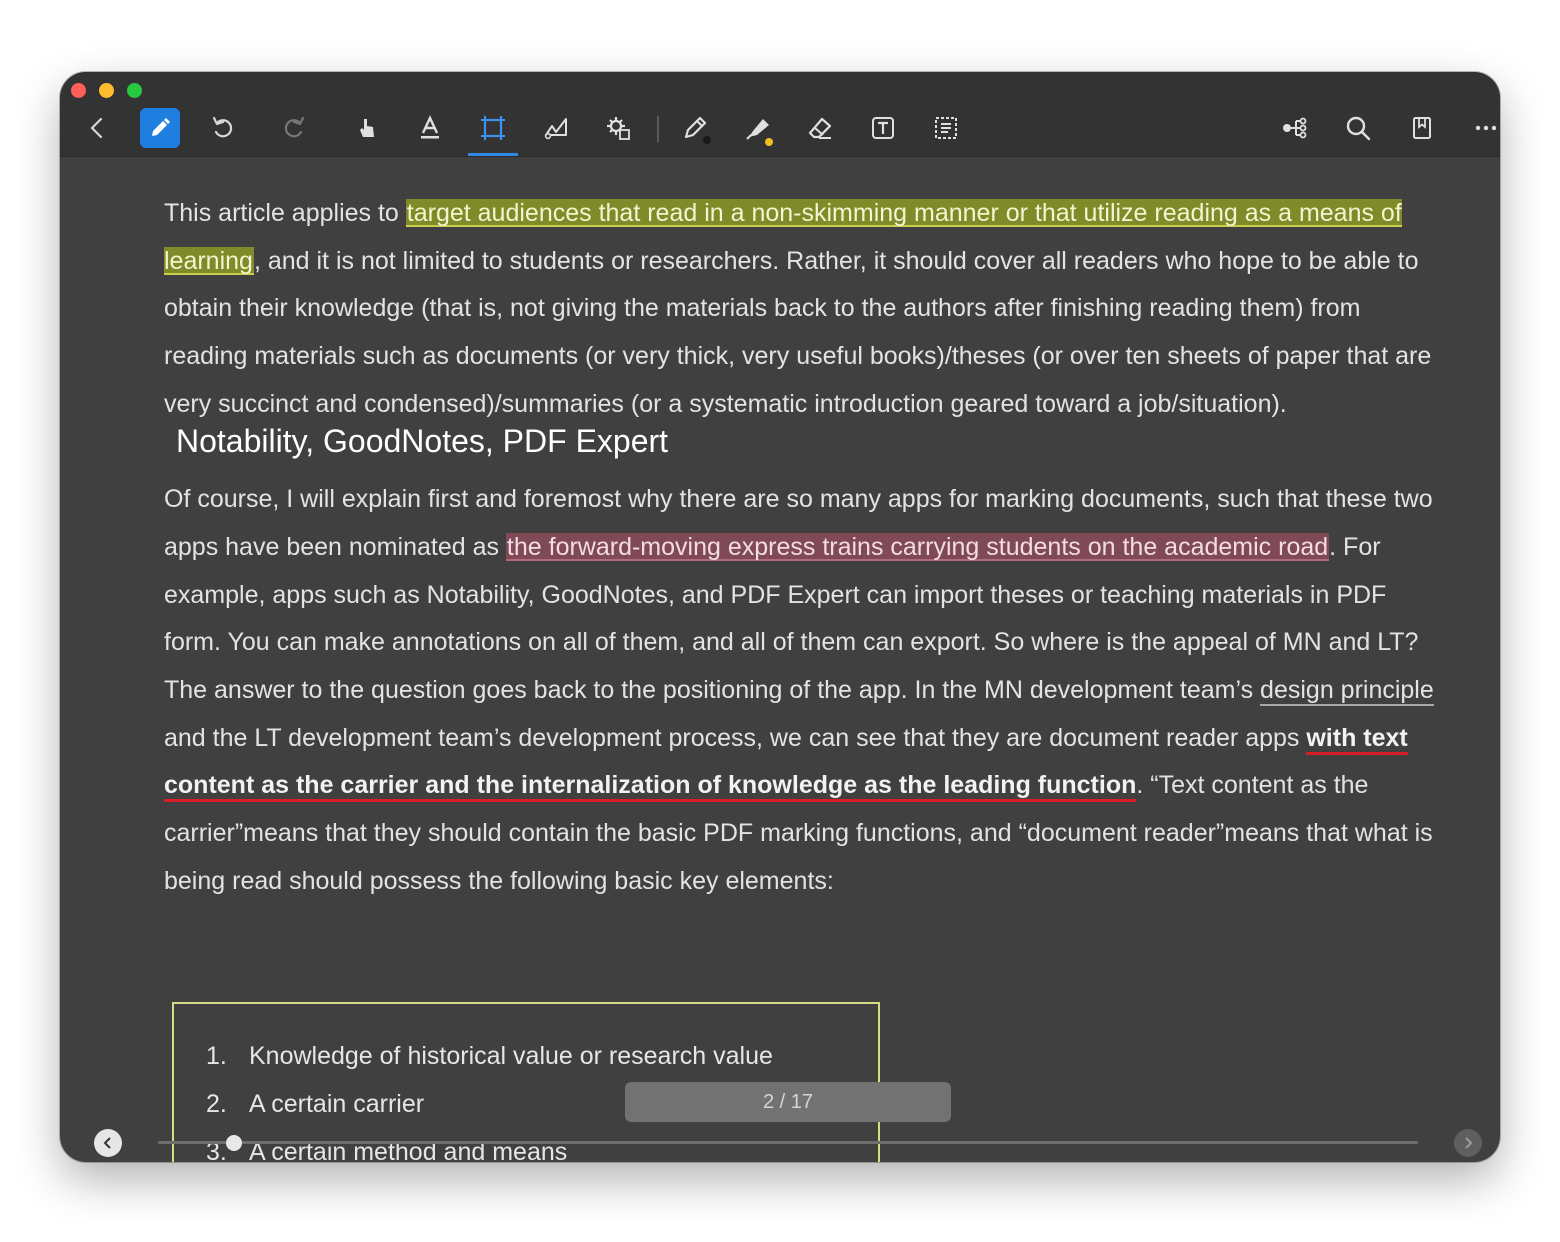 The image size is (1560, 1242). I want to click on list-number: 1., so click(216, 1056).